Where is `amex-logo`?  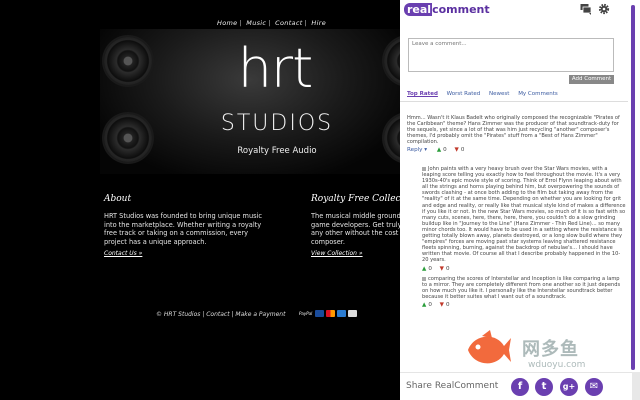 amex-logo is located at coordinates (341, 313).